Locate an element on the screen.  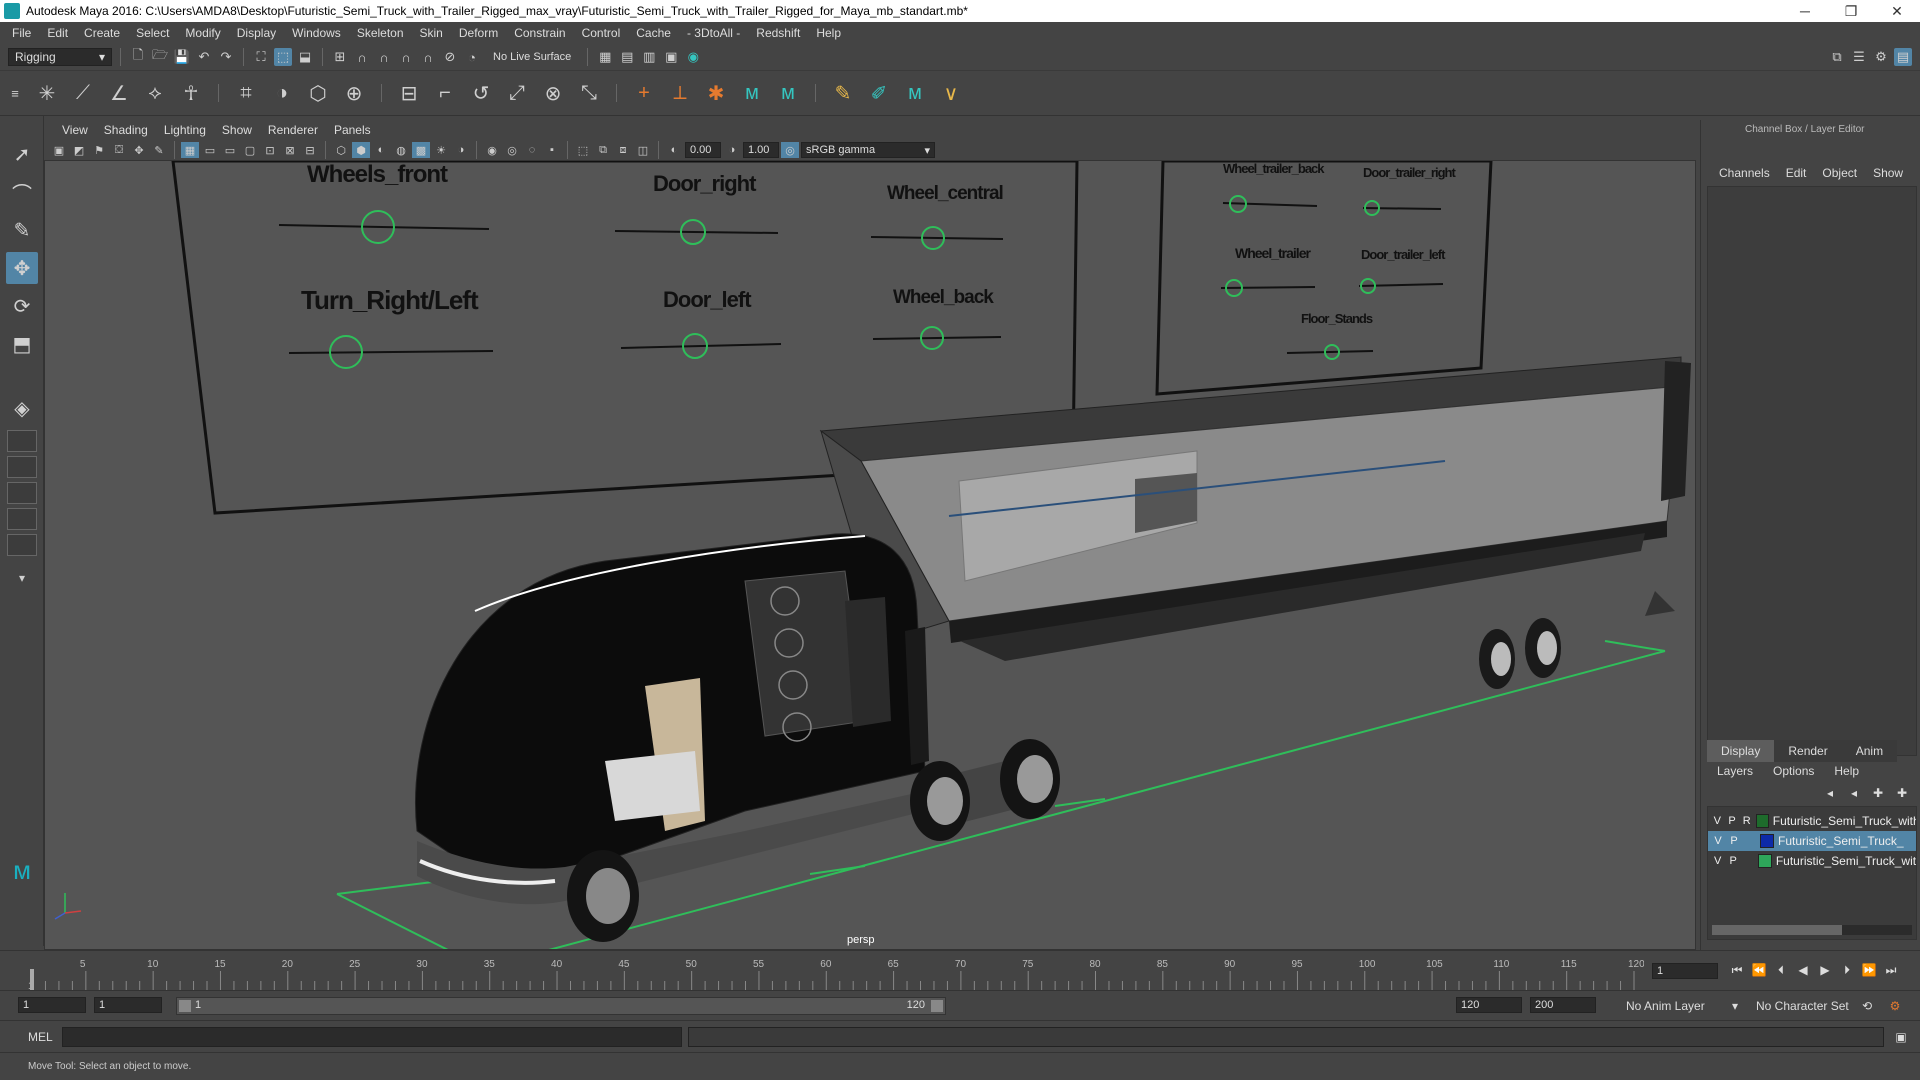
wireframe-on-shaded-icon: ◐ is located at coordinates (381, 150).